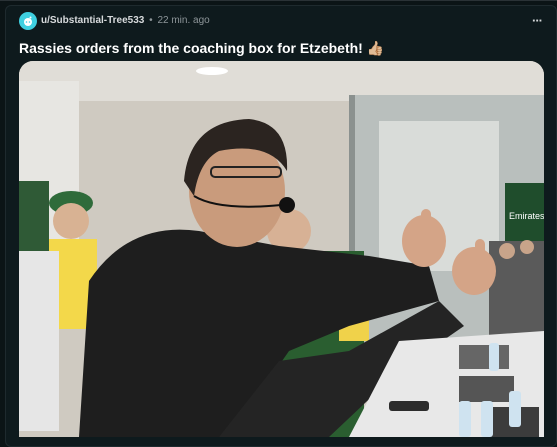 The height and width of the screenshot is (447, 557). I want to click on post-timestamp: 22 min. ago, so click(183, 20).